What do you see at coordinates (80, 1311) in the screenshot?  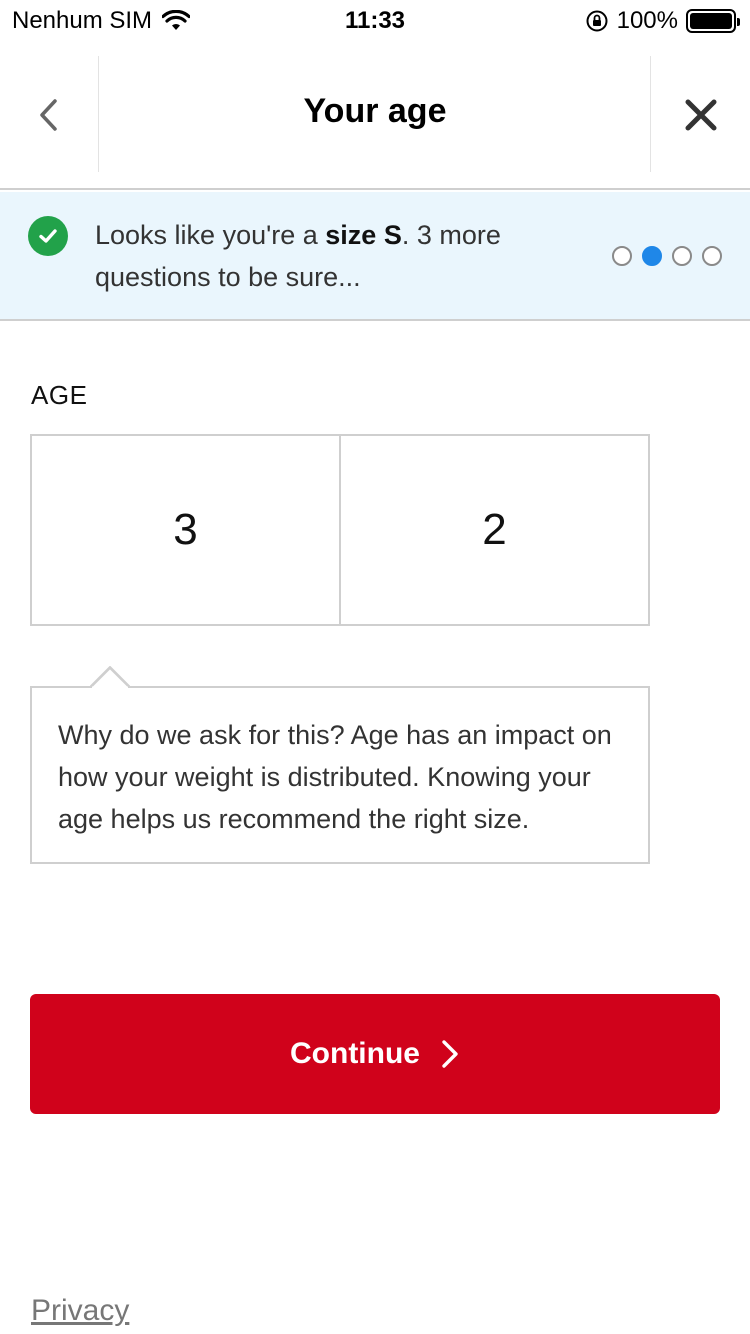 I see `privacy-link: Privacy` at bounding box center [80, 1311].